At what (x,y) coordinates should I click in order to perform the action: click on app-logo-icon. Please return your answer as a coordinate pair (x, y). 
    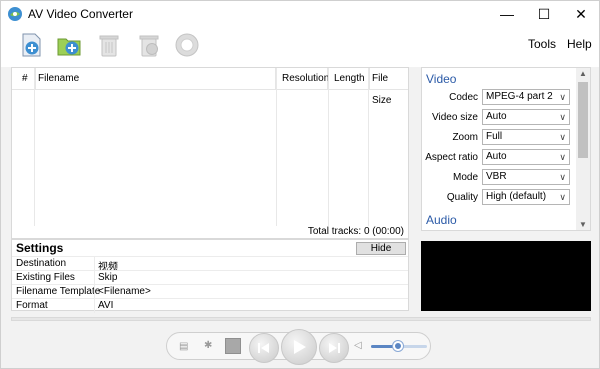
    Looking at the image, I should click on (15, 14).